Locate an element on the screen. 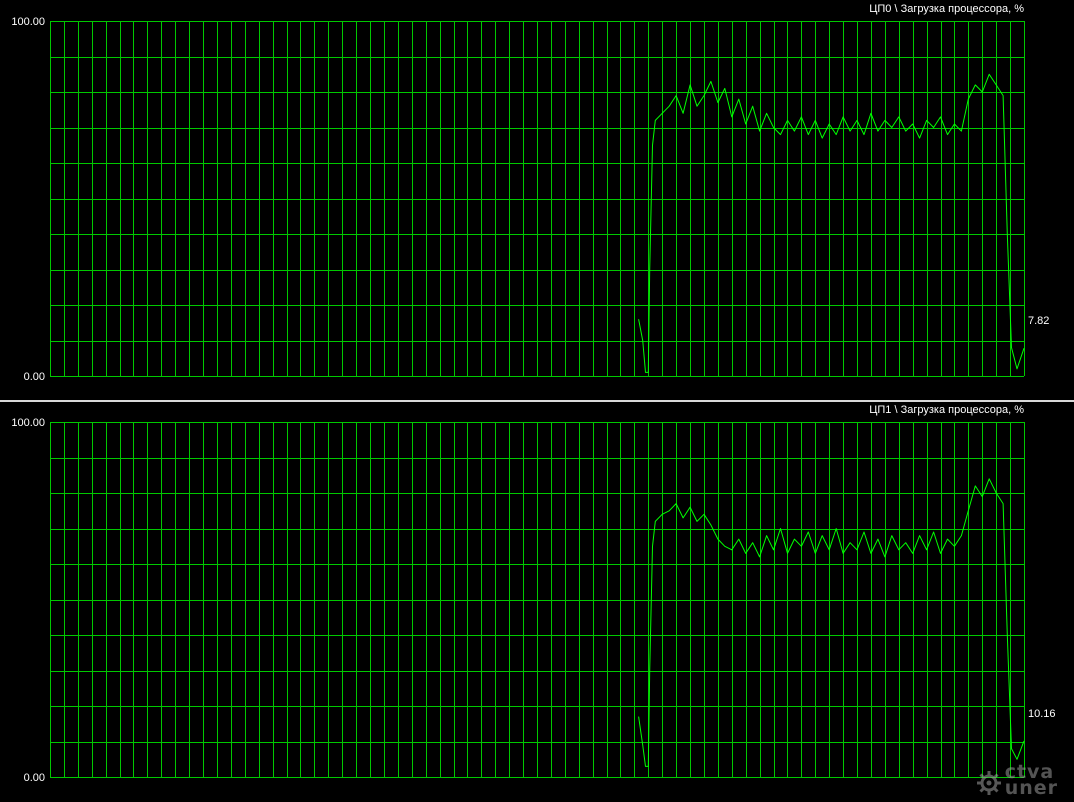 The image size is (1074, 802). gear-icon is located at coordinates (988, 783).